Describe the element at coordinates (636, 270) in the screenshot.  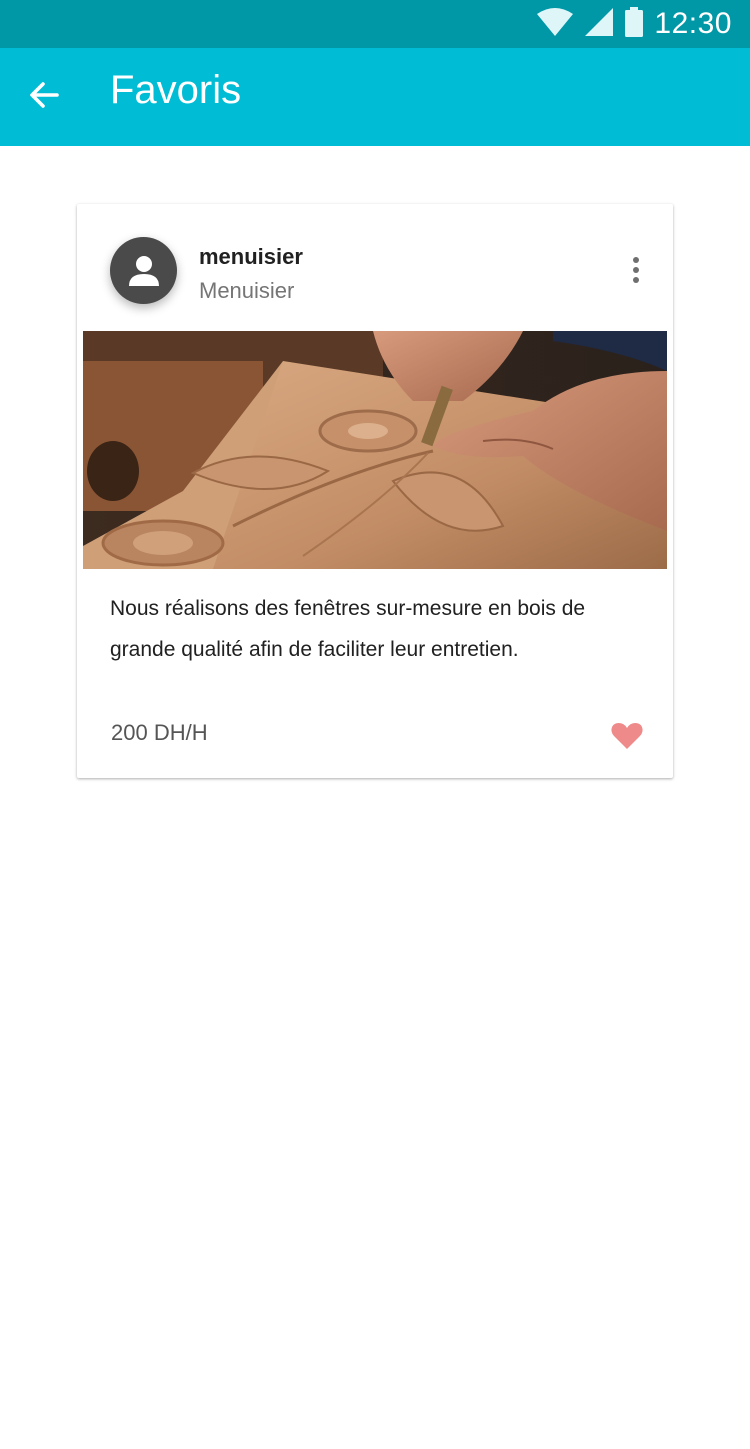
I see `more-options-button` at that location.